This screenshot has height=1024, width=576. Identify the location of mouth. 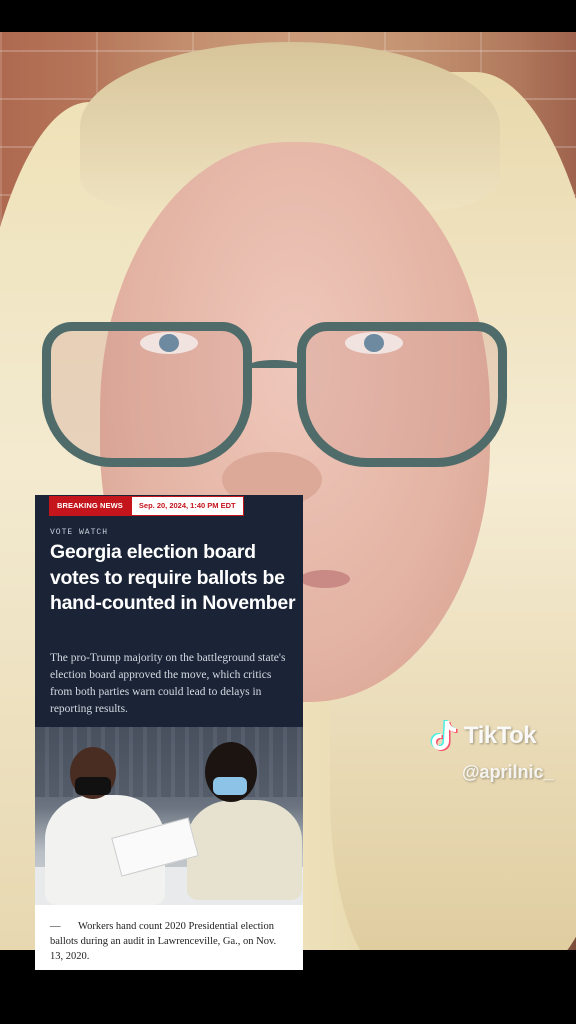
(325, 579).